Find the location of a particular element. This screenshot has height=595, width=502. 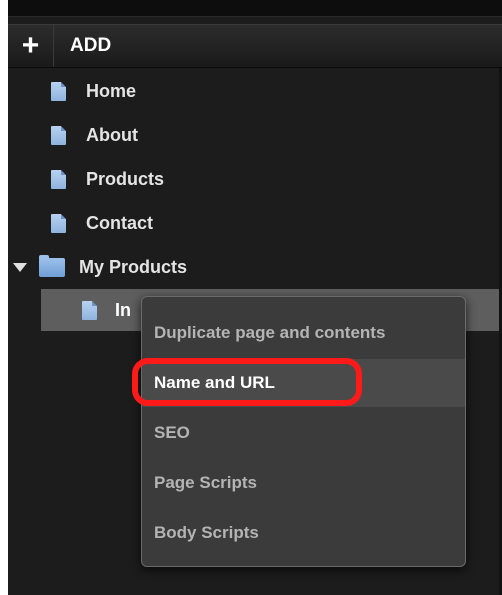

top-strip is located at coordinates (255, 8).